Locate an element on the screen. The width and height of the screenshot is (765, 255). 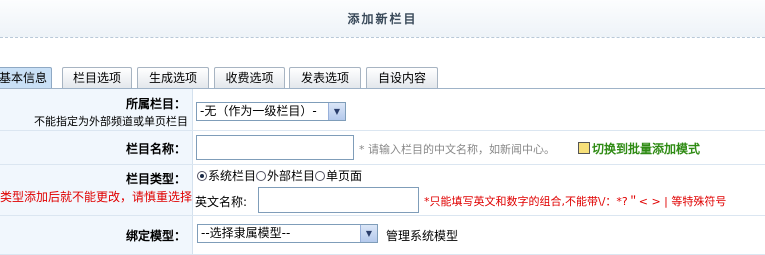
column-name-hint: * 请输入栏目的中文名称，如新闻中心。 is located at coordinates (457, 149).